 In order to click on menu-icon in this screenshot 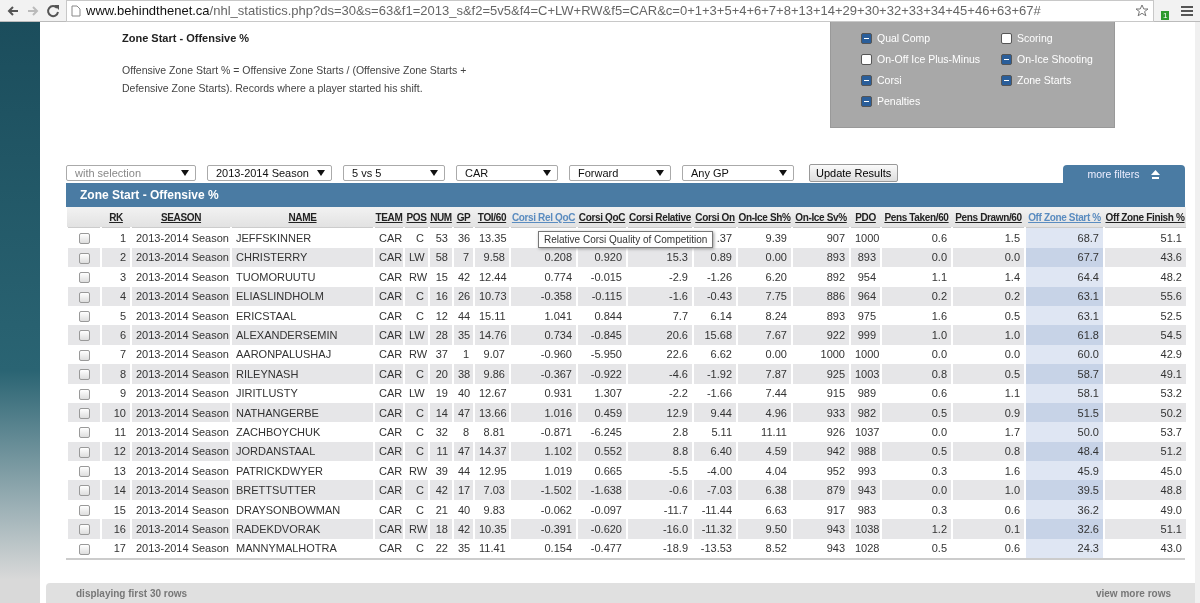, I will do `click(1187, 10)`.